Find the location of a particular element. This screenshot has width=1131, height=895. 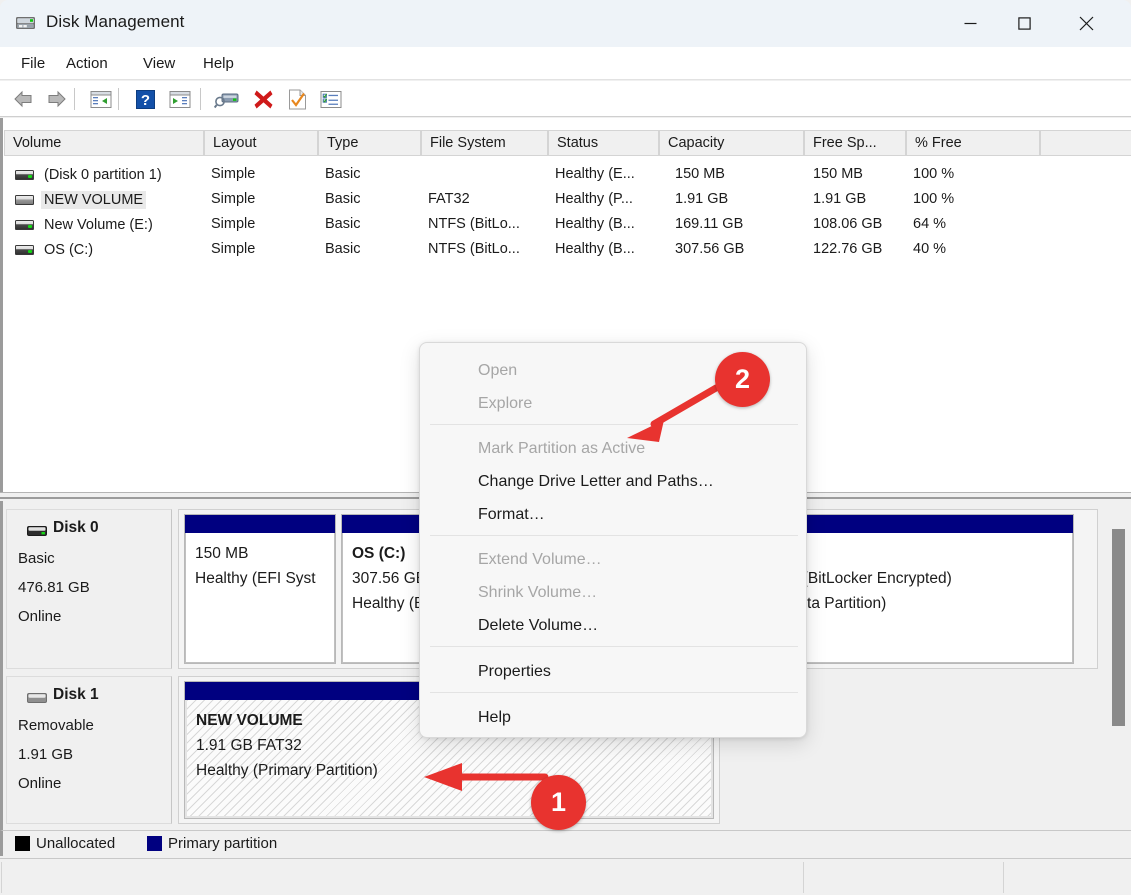

legend-swatch-unallocated is located at coordinates (22, 843).